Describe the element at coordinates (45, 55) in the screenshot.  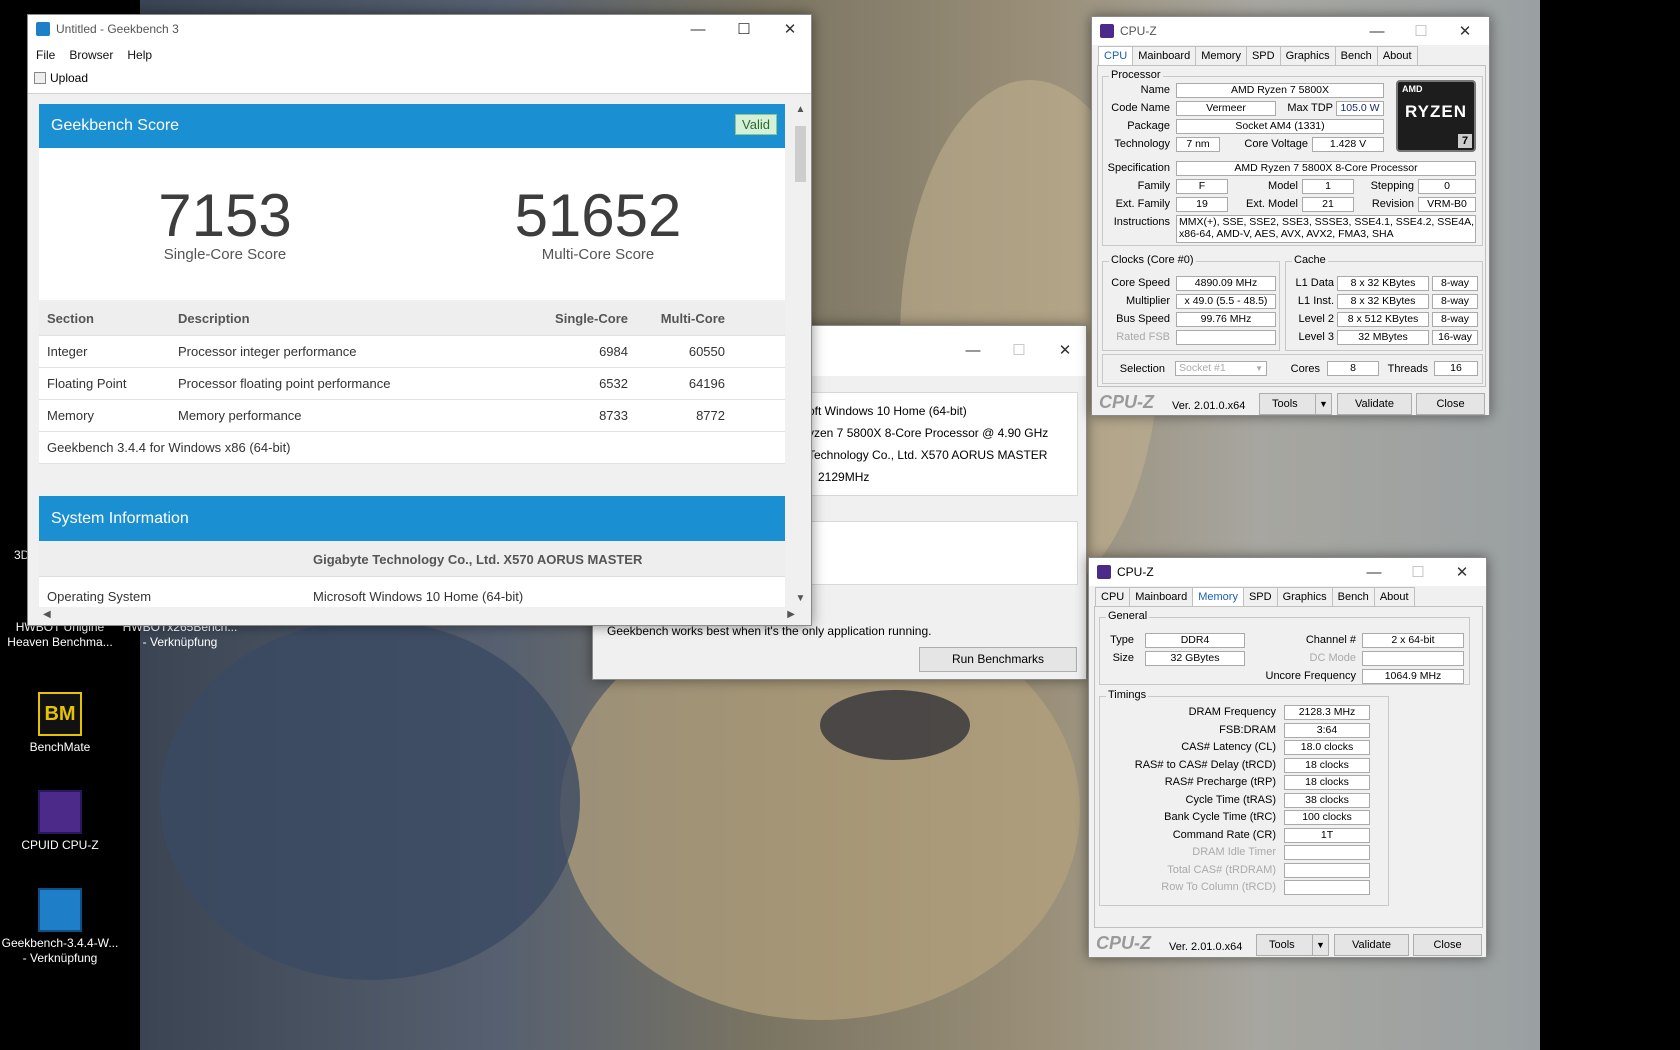
I see `menu-file: File` at that location.